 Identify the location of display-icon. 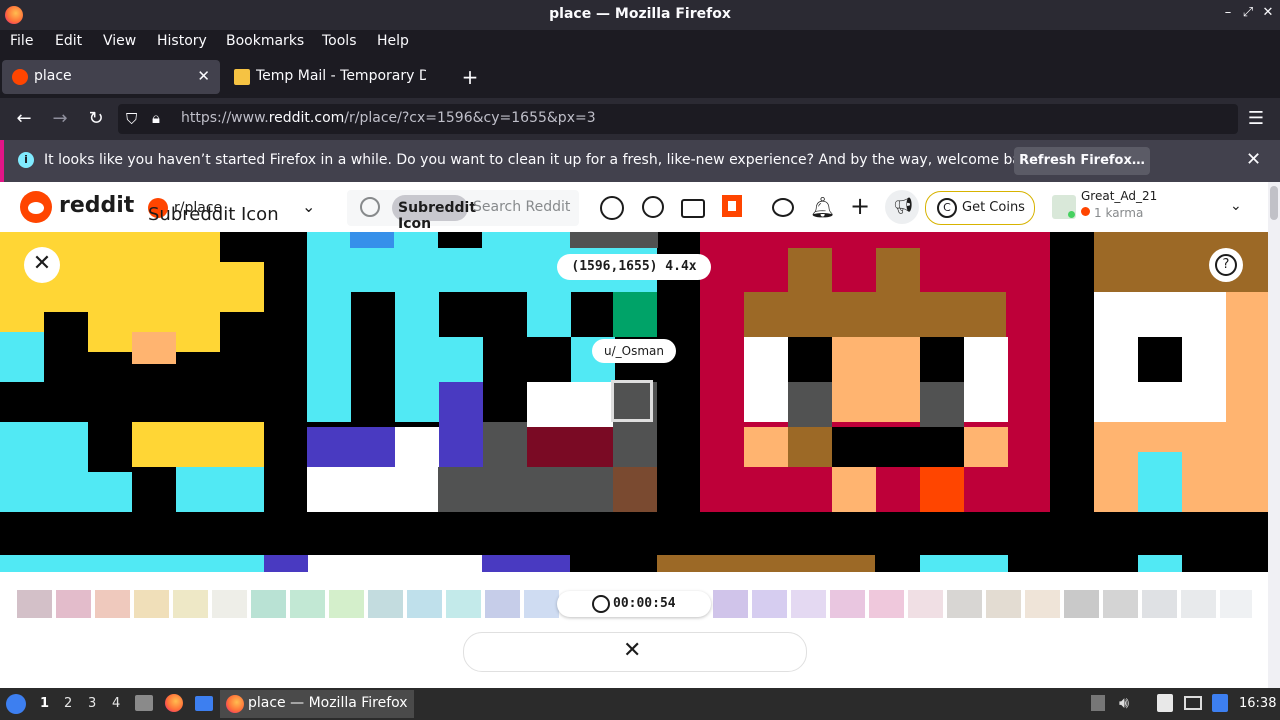
(1193, 703).